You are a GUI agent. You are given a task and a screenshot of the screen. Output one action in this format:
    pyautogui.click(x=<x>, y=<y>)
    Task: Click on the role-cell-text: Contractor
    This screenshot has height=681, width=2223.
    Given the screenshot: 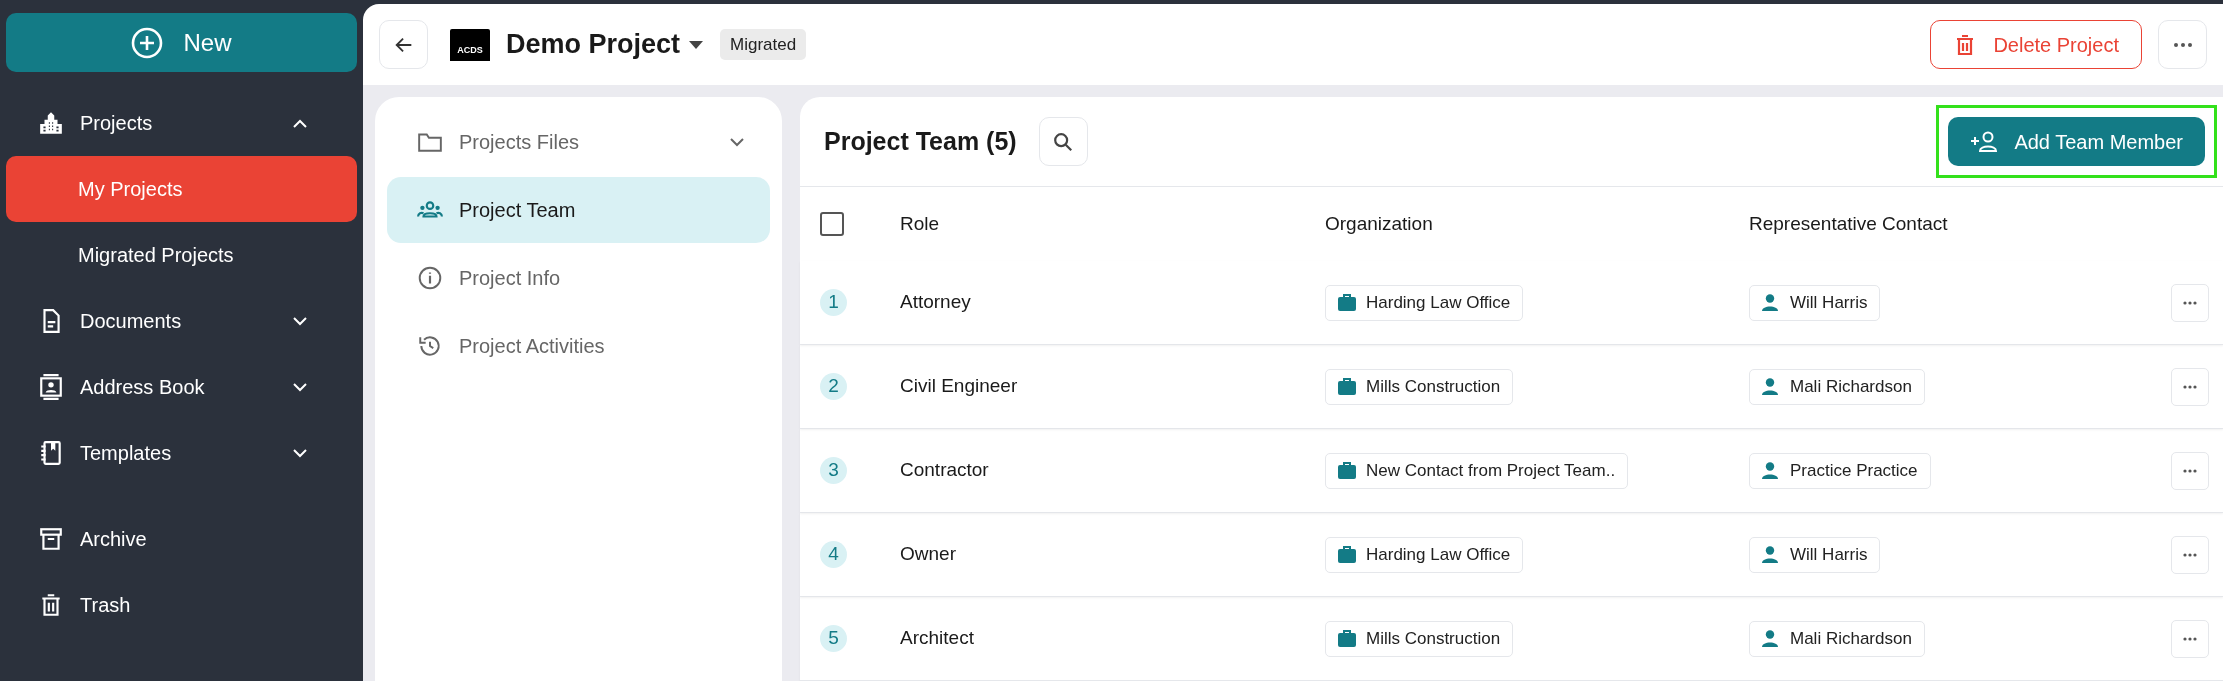 What is the action you would take?
    pyautogui.click(x=945, y=470)
    